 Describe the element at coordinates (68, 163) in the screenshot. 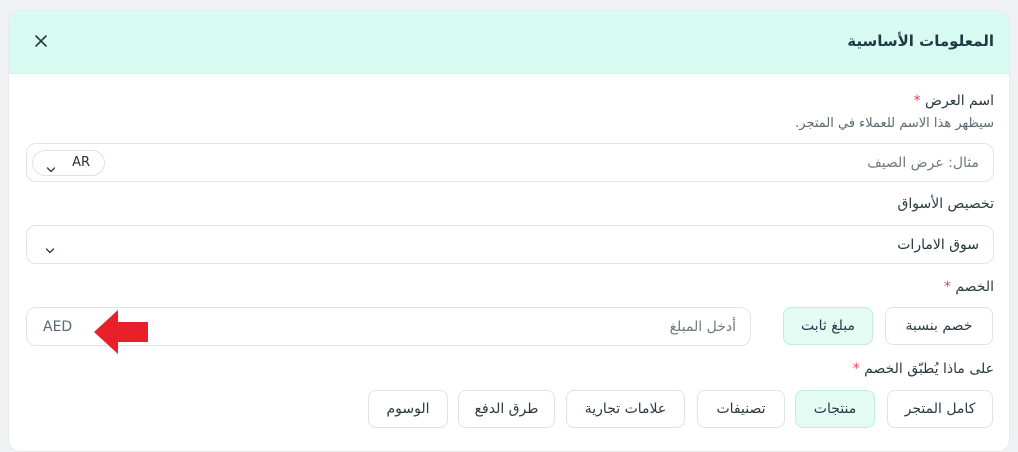

I see `language-select: AR` at that location.